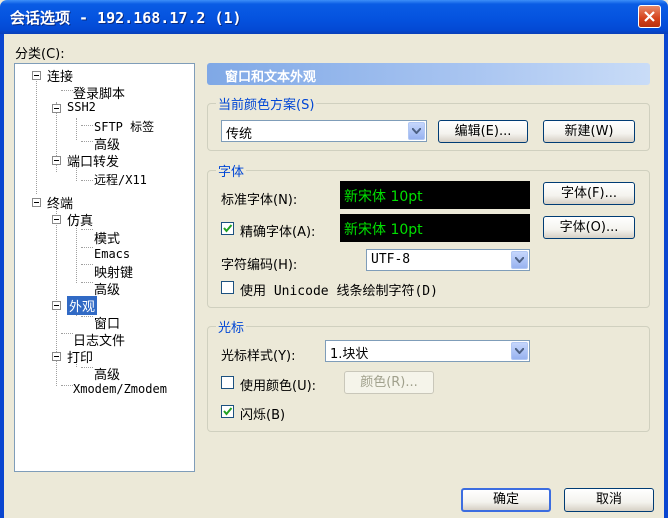 Image resolution: width=668 pixels, height=518 pixels. What do you see at coordinates (263, 415) in the screenshot?
I see `blink-label: 闪烁(B)` at bounding box center [263, 415].